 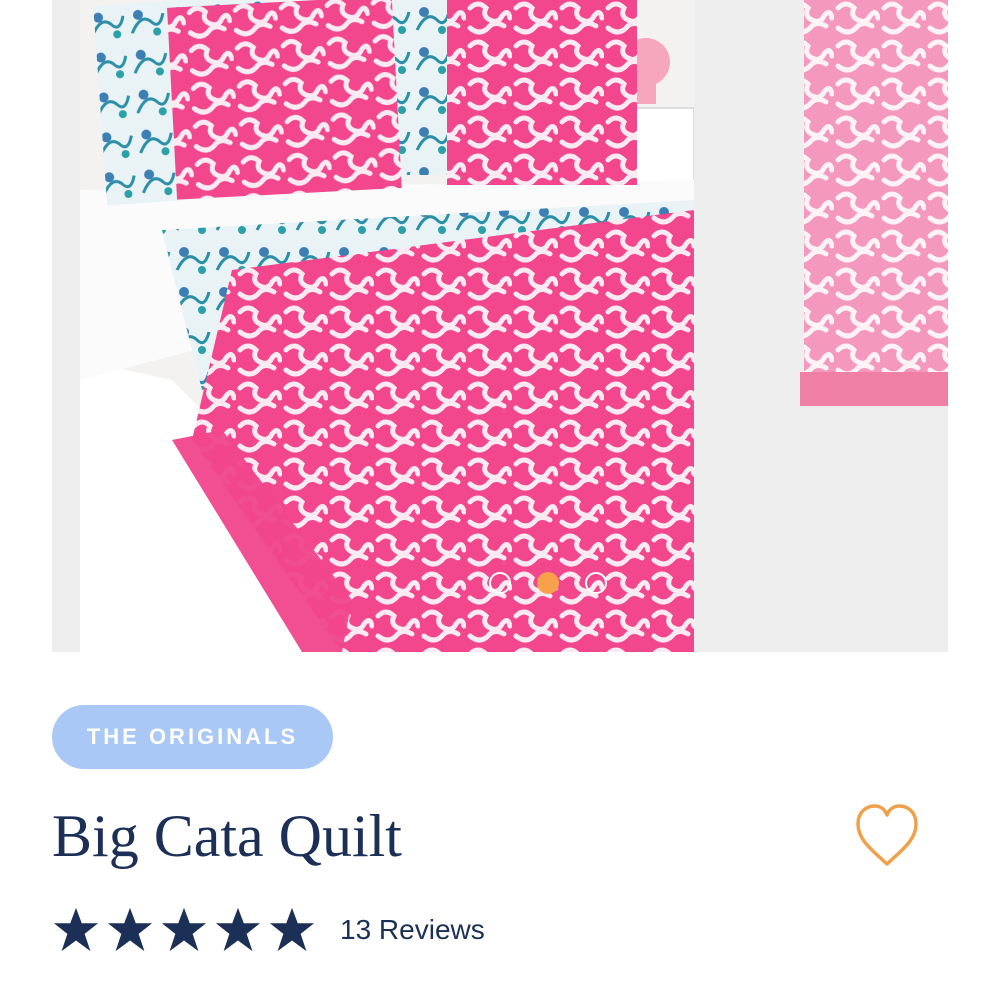 What do you see at coordinates (412, 930) in the screenshot?
I see `reviews-link: 13 Reviews` at bounding box center [412, 930].